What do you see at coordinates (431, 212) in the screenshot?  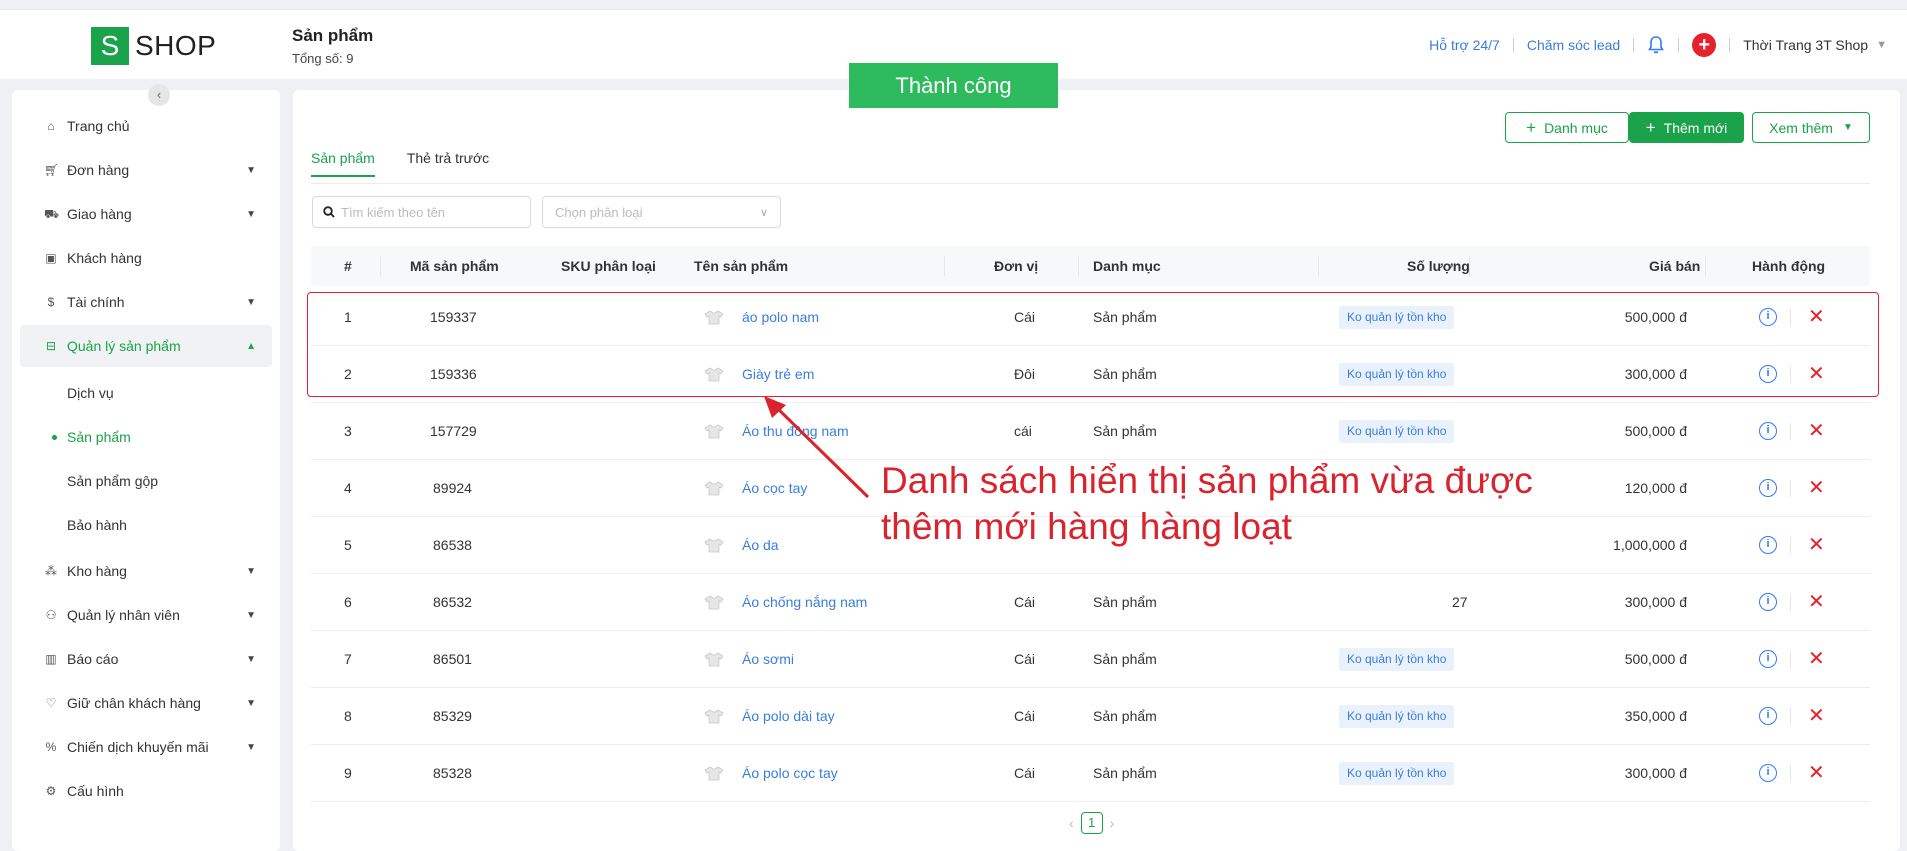 I see `search-input` at bounding box center [431, 212].